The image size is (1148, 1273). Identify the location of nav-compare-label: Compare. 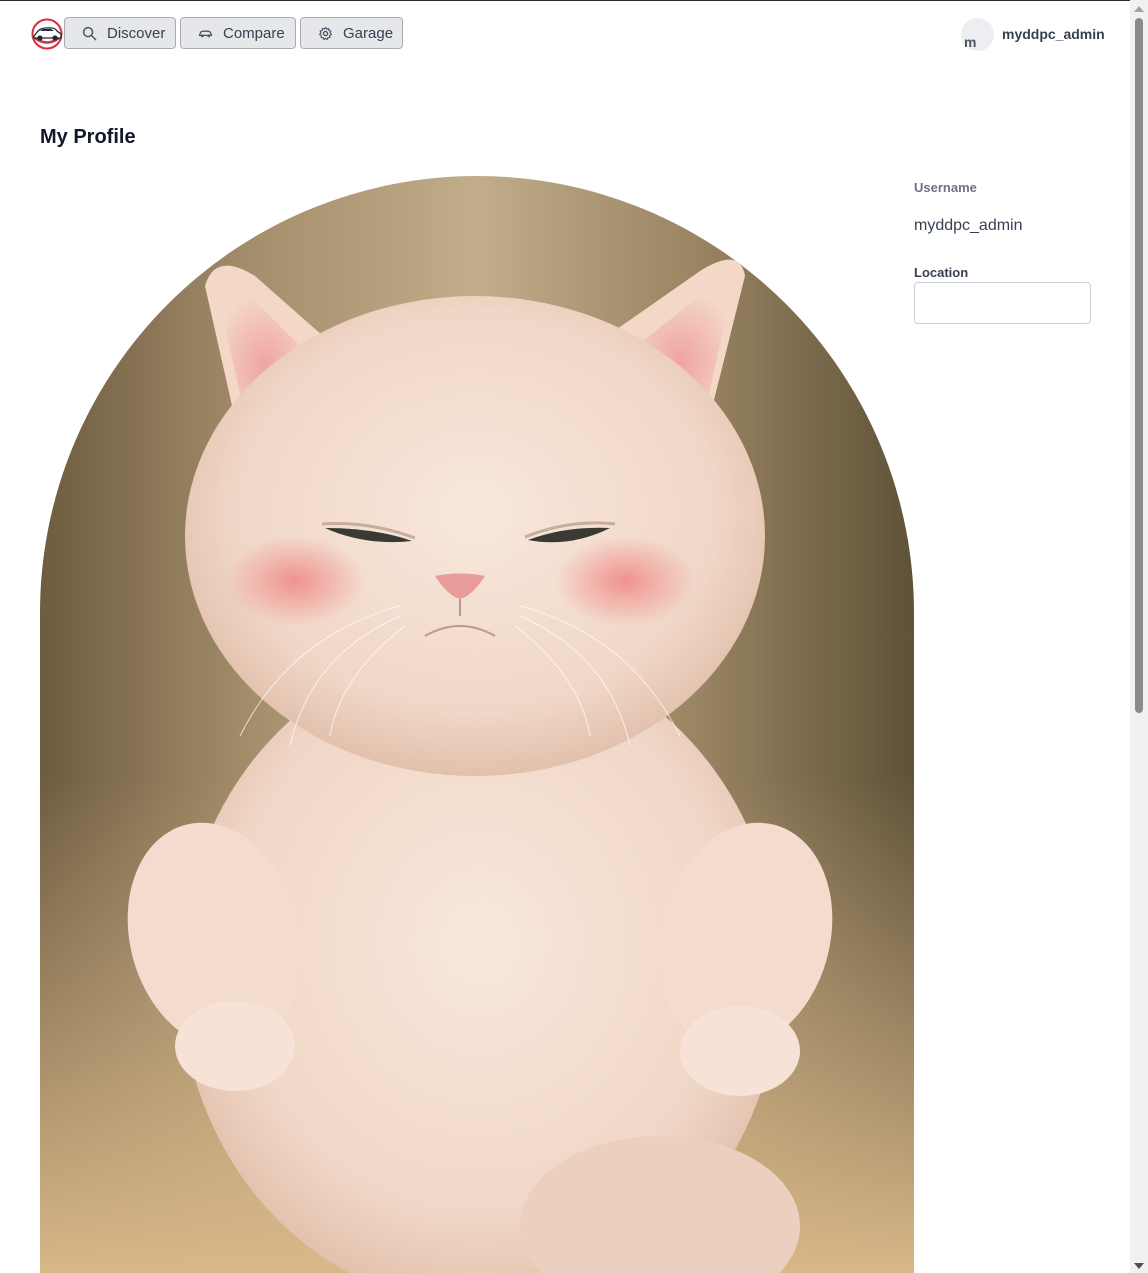
(254, 33).